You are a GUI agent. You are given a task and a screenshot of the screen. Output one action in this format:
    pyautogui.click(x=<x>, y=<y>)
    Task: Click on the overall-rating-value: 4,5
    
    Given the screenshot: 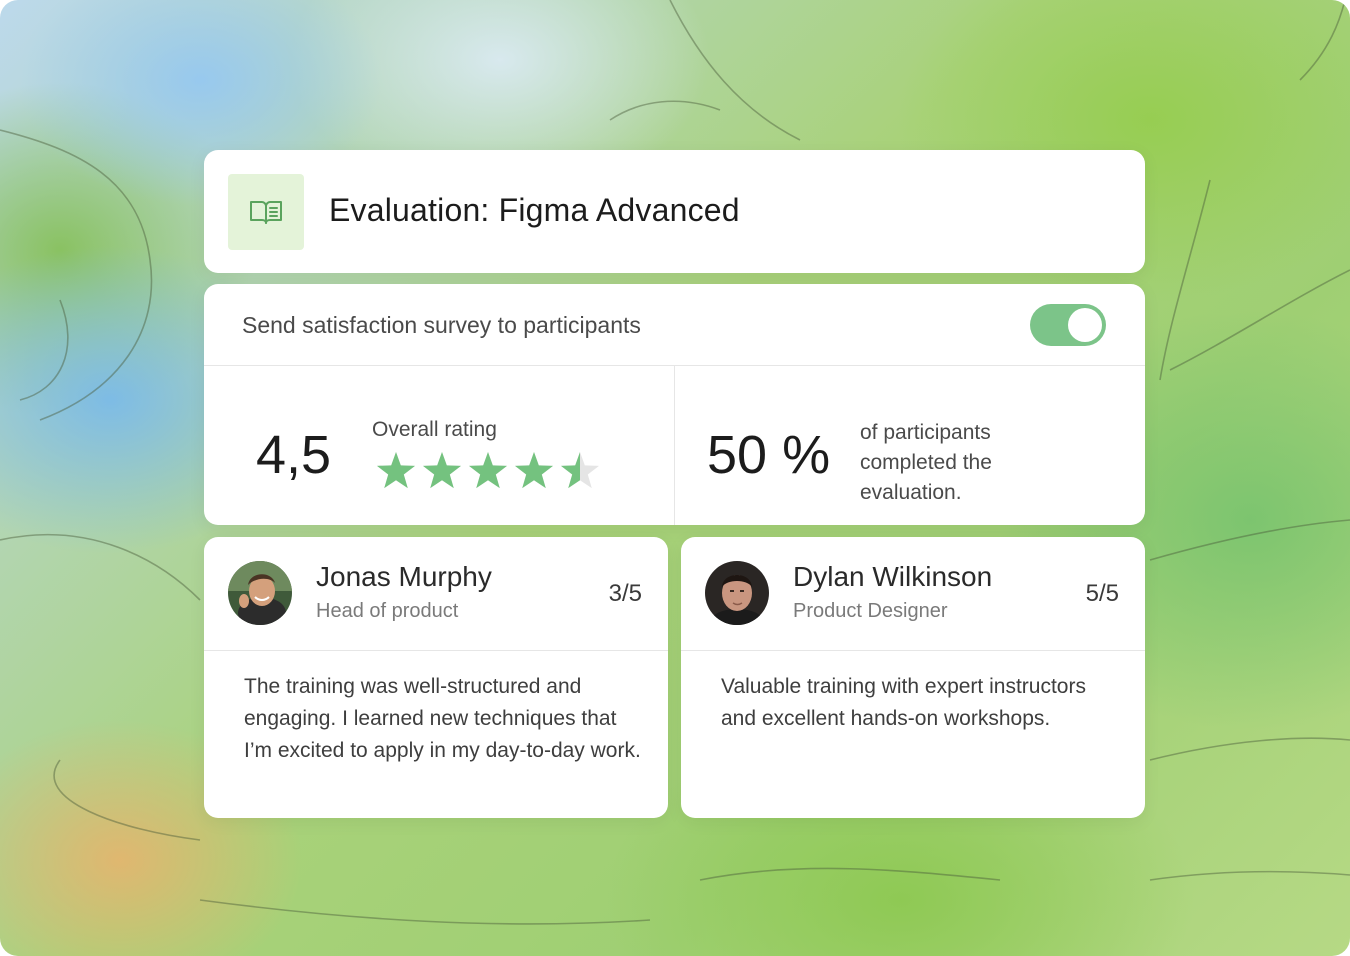 What is the action you would take?
    pyautogui.click(x=294, y=455)
    